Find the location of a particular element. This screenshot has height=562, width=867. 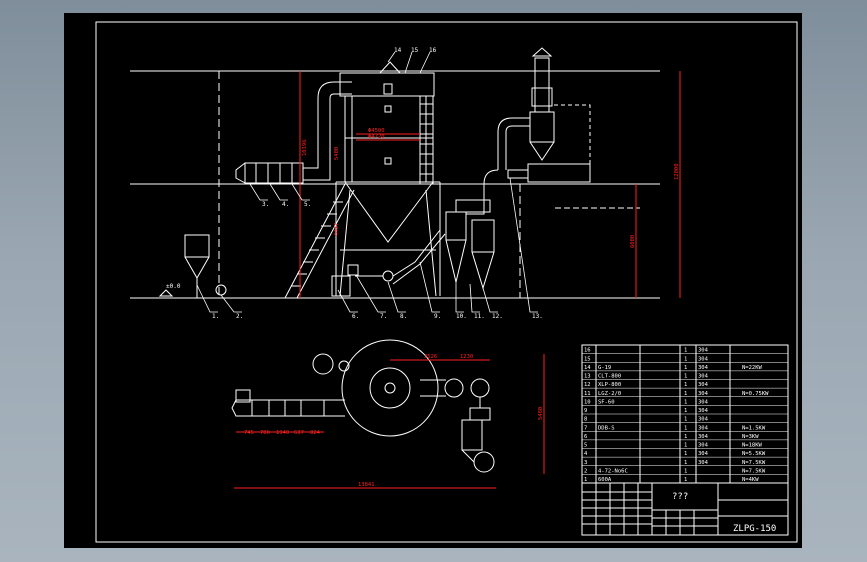

part-label-6: 6. is located at coordinates (355, 316).